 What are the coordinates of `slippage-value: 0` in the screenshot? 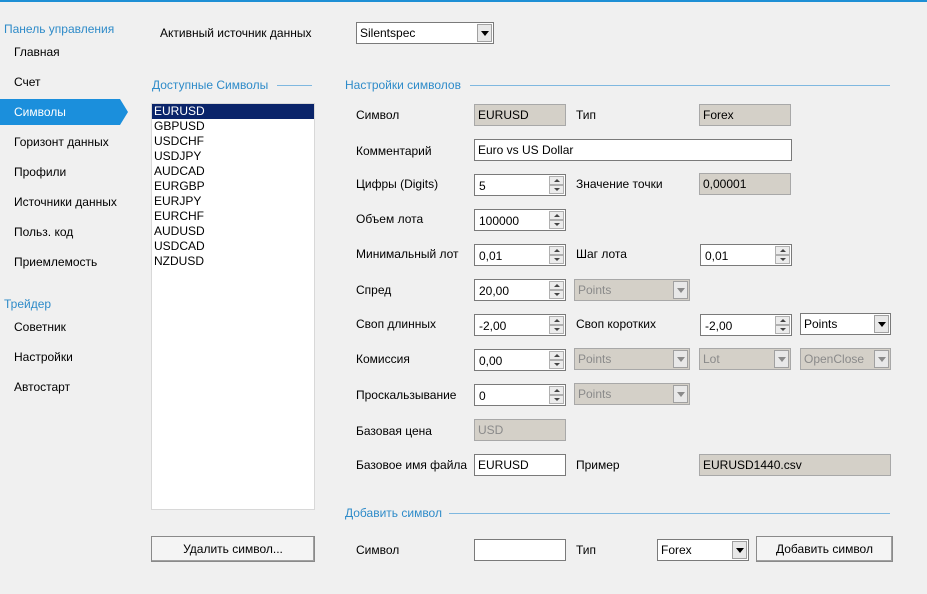 It's located at (482, 396).